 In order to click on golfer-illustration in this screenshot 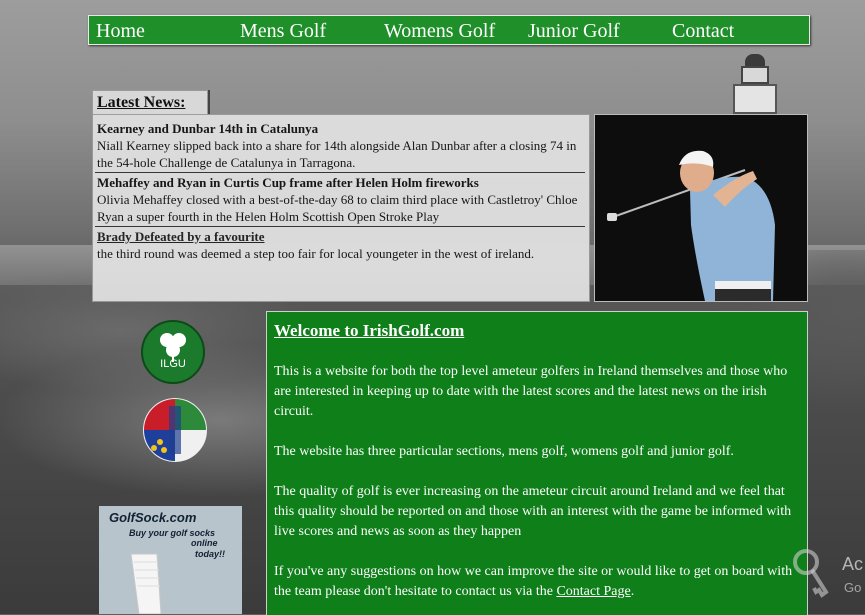, I will do `click(701, 208)`.